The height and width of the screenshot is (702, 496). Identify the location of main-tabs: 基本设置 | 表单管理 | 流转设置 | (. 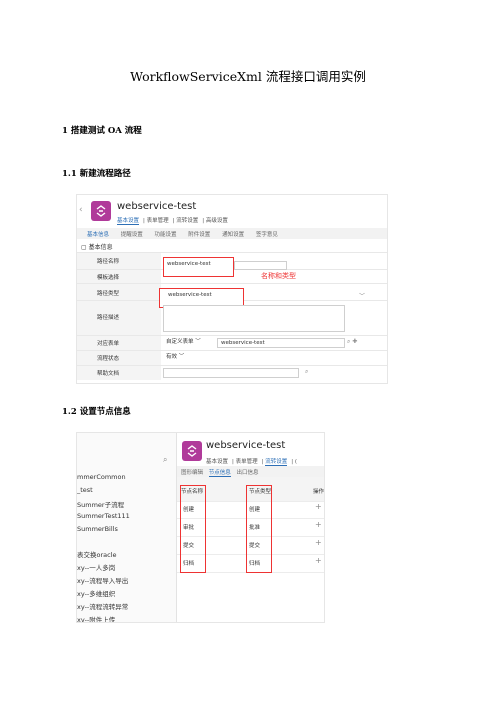
(252, 462).